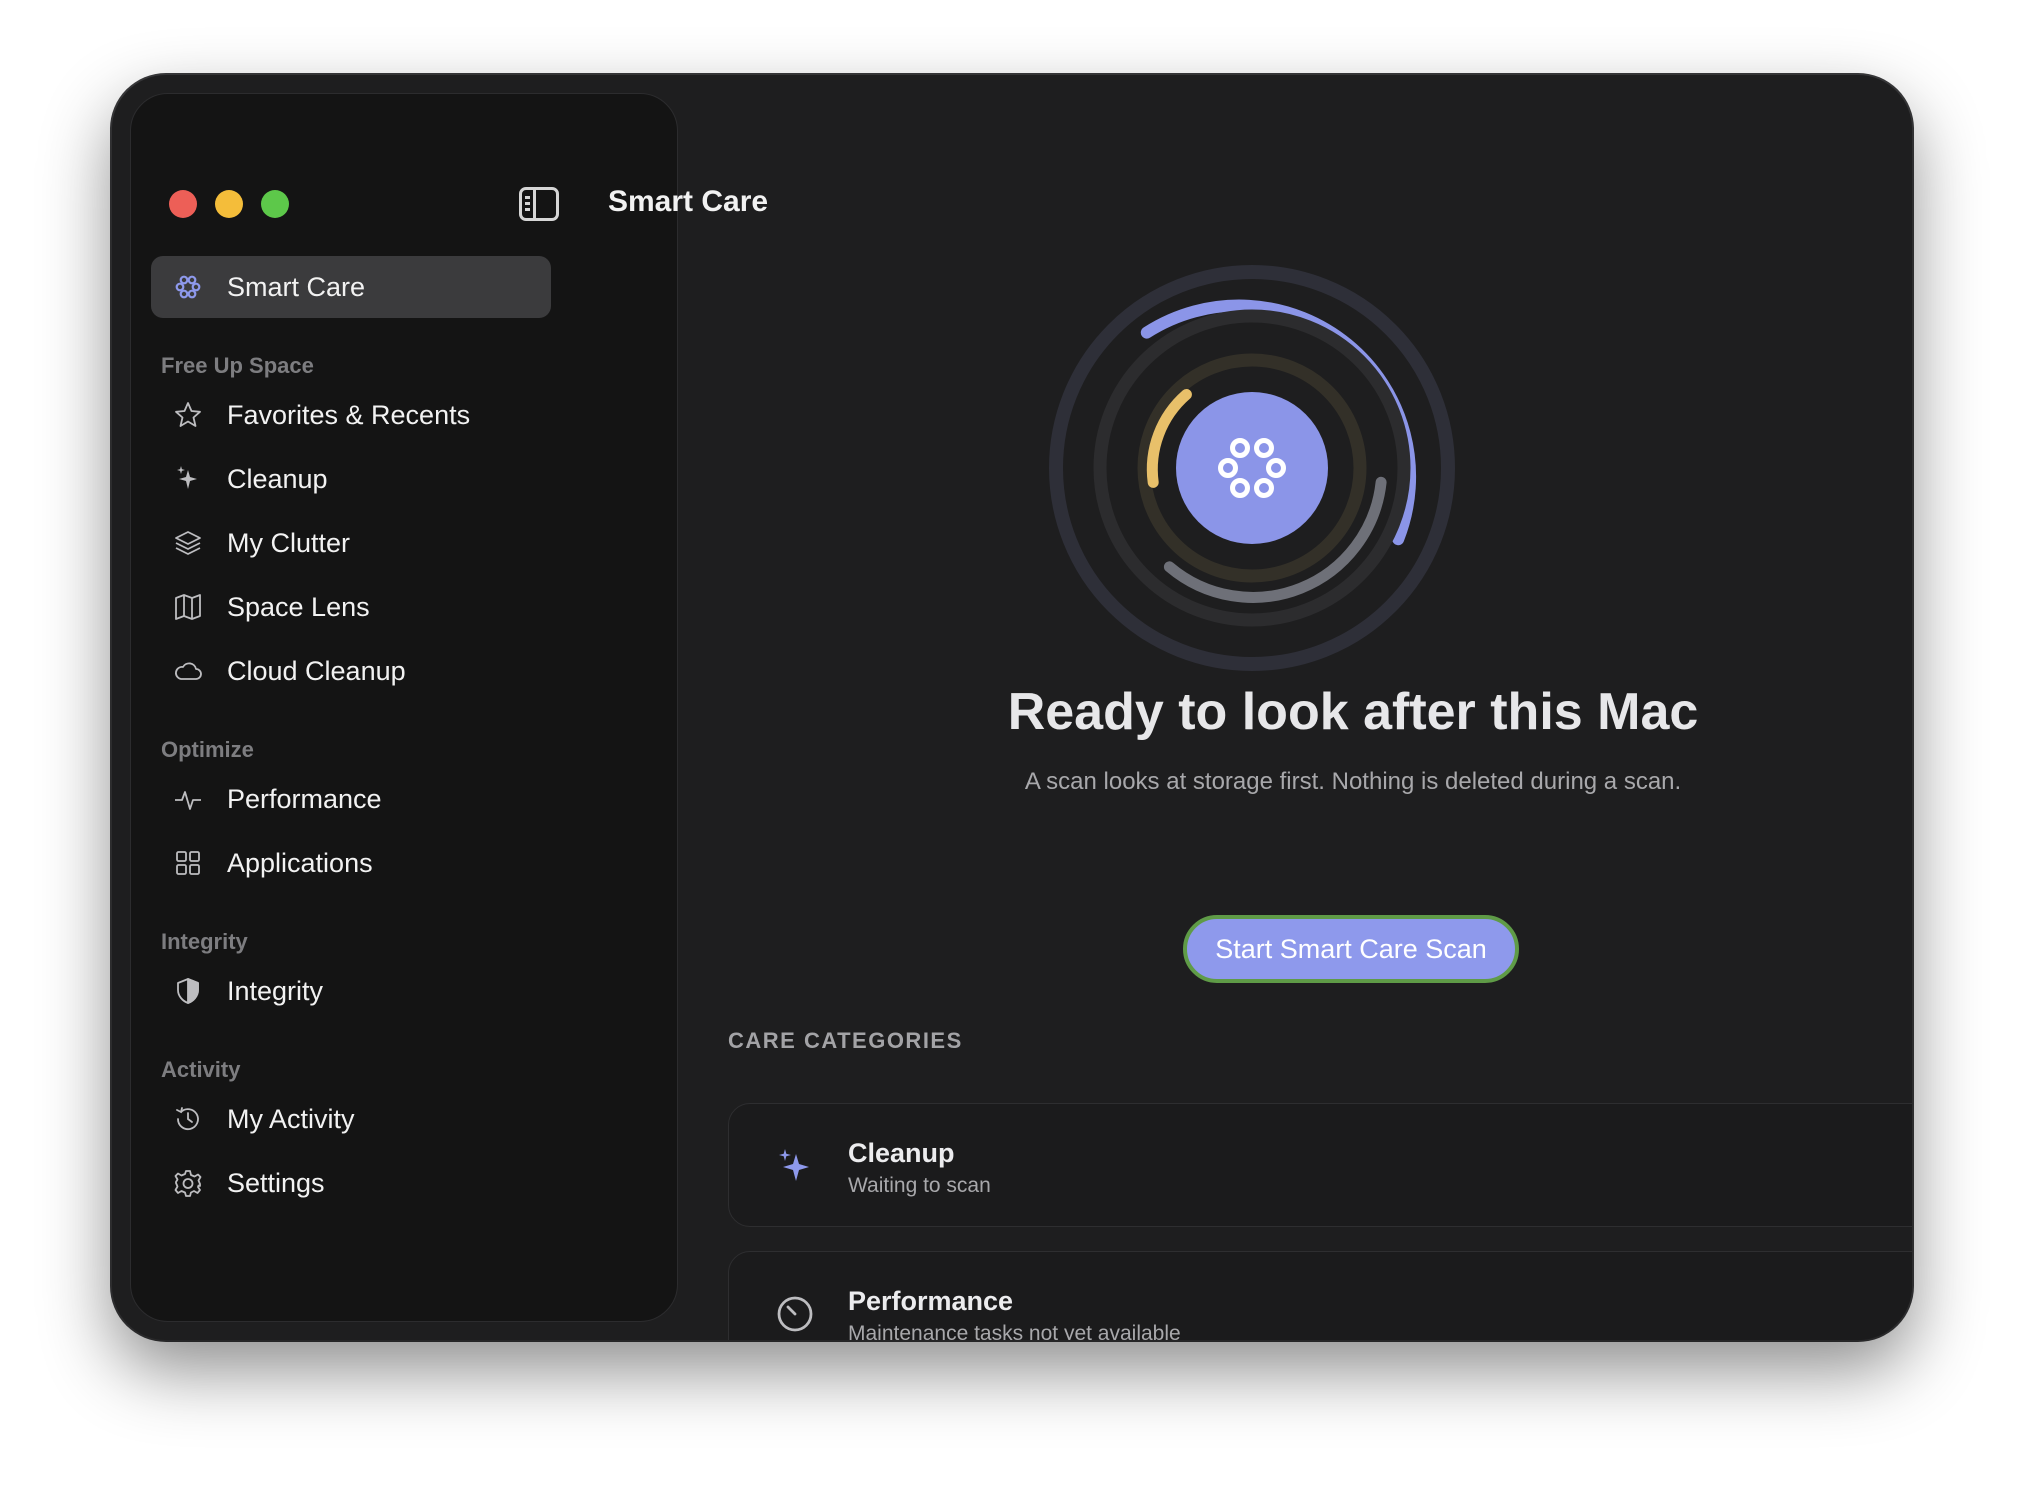  Describe the element at coordinates (229, 204) in the screenshot. I see `minimize-window-button` at that location.